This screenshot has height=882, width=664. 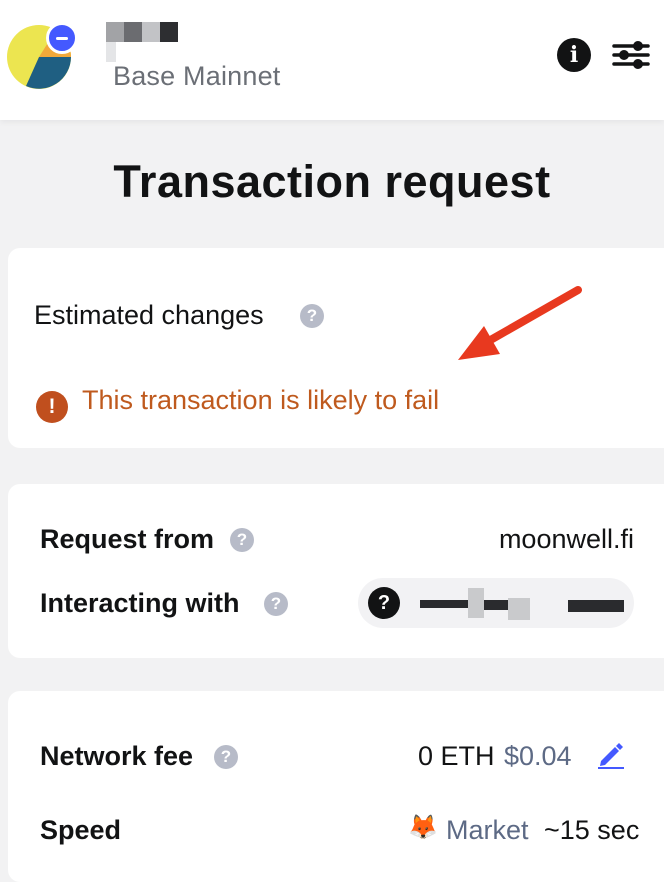 What do you see at coordinates (146, 42) in the screenshot?
I see `account-name-redacted` at bounding box center [146, 42].